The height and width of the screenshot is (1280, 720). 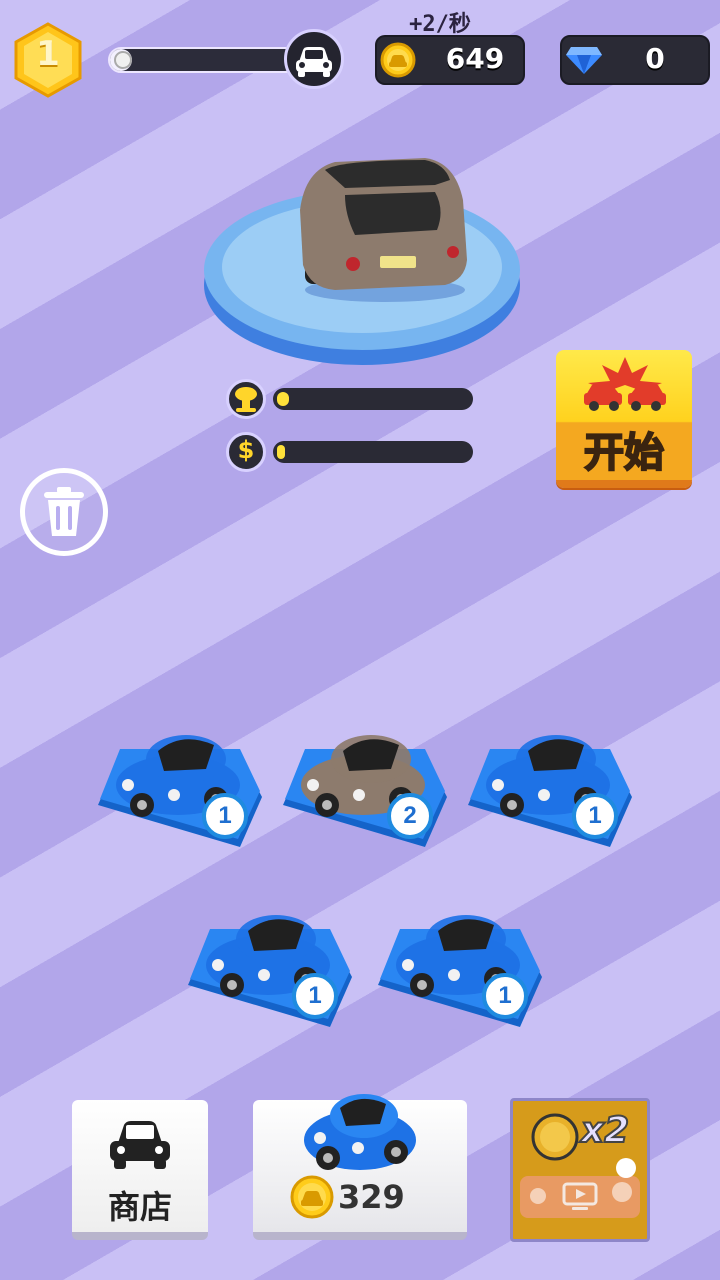 I want to click on gem-count: 0, so click(x=655, y=58).